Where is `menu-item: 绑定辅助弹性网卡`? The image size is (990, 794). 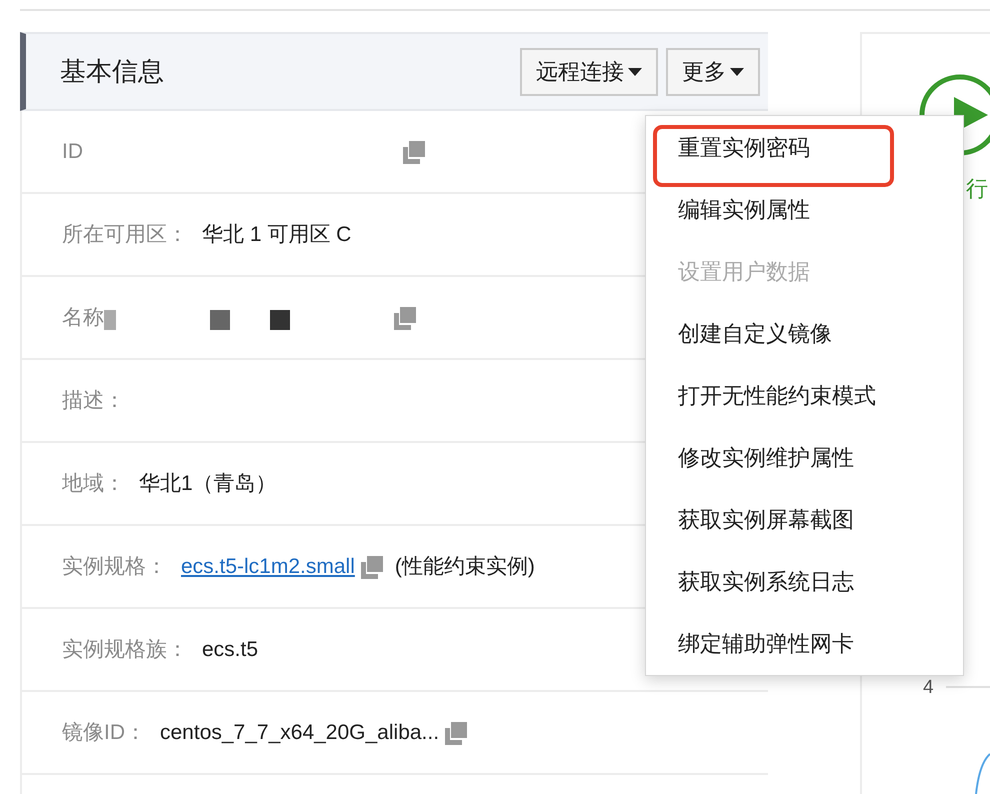 menu-item: 绑定辅助弹性网卡 is located at coordinates (804, 644).